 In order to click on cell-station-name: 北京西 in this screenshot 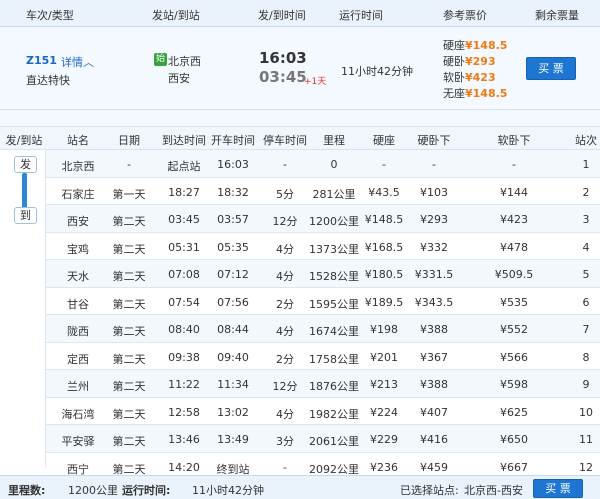, I will do `click(78, 166)`.